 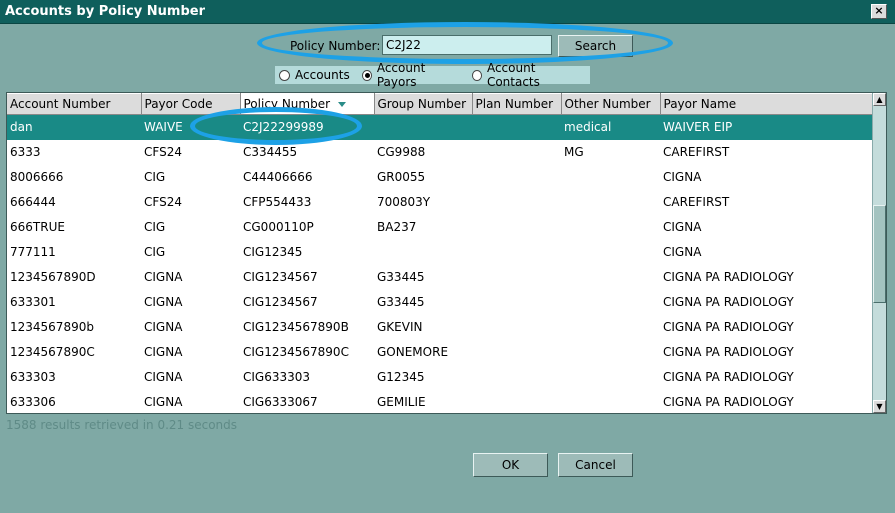 I want to click on cell-policy-number: C44406666, so click(x=278, y=177).